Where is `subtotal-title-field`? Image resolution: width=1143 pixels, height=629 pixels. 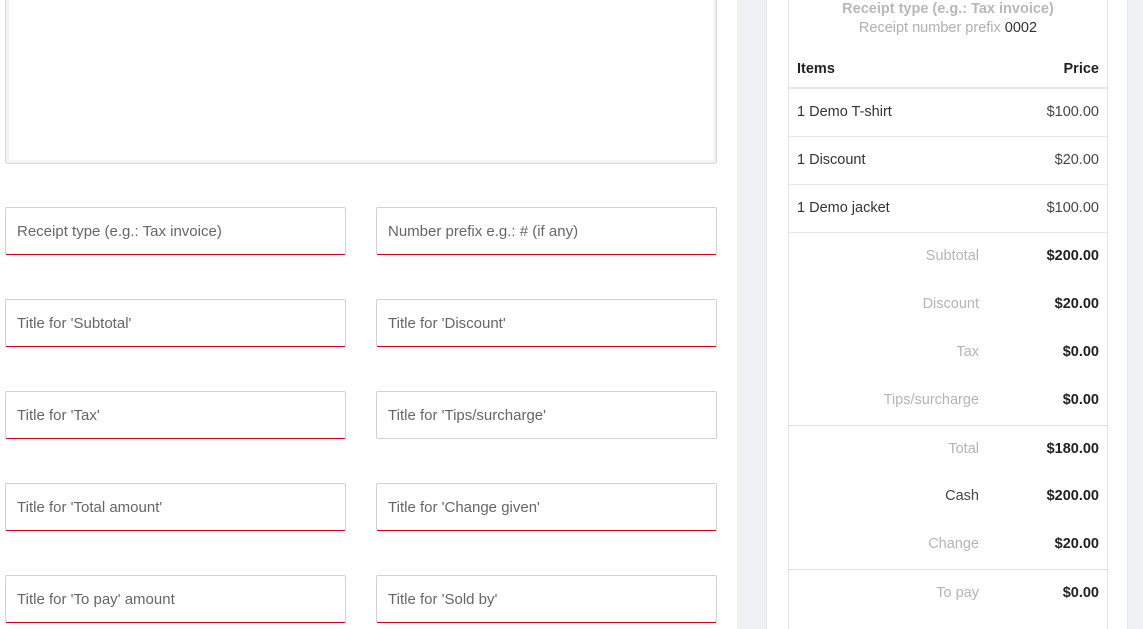
subtotal-title-field is located at coordinates (175, 323).